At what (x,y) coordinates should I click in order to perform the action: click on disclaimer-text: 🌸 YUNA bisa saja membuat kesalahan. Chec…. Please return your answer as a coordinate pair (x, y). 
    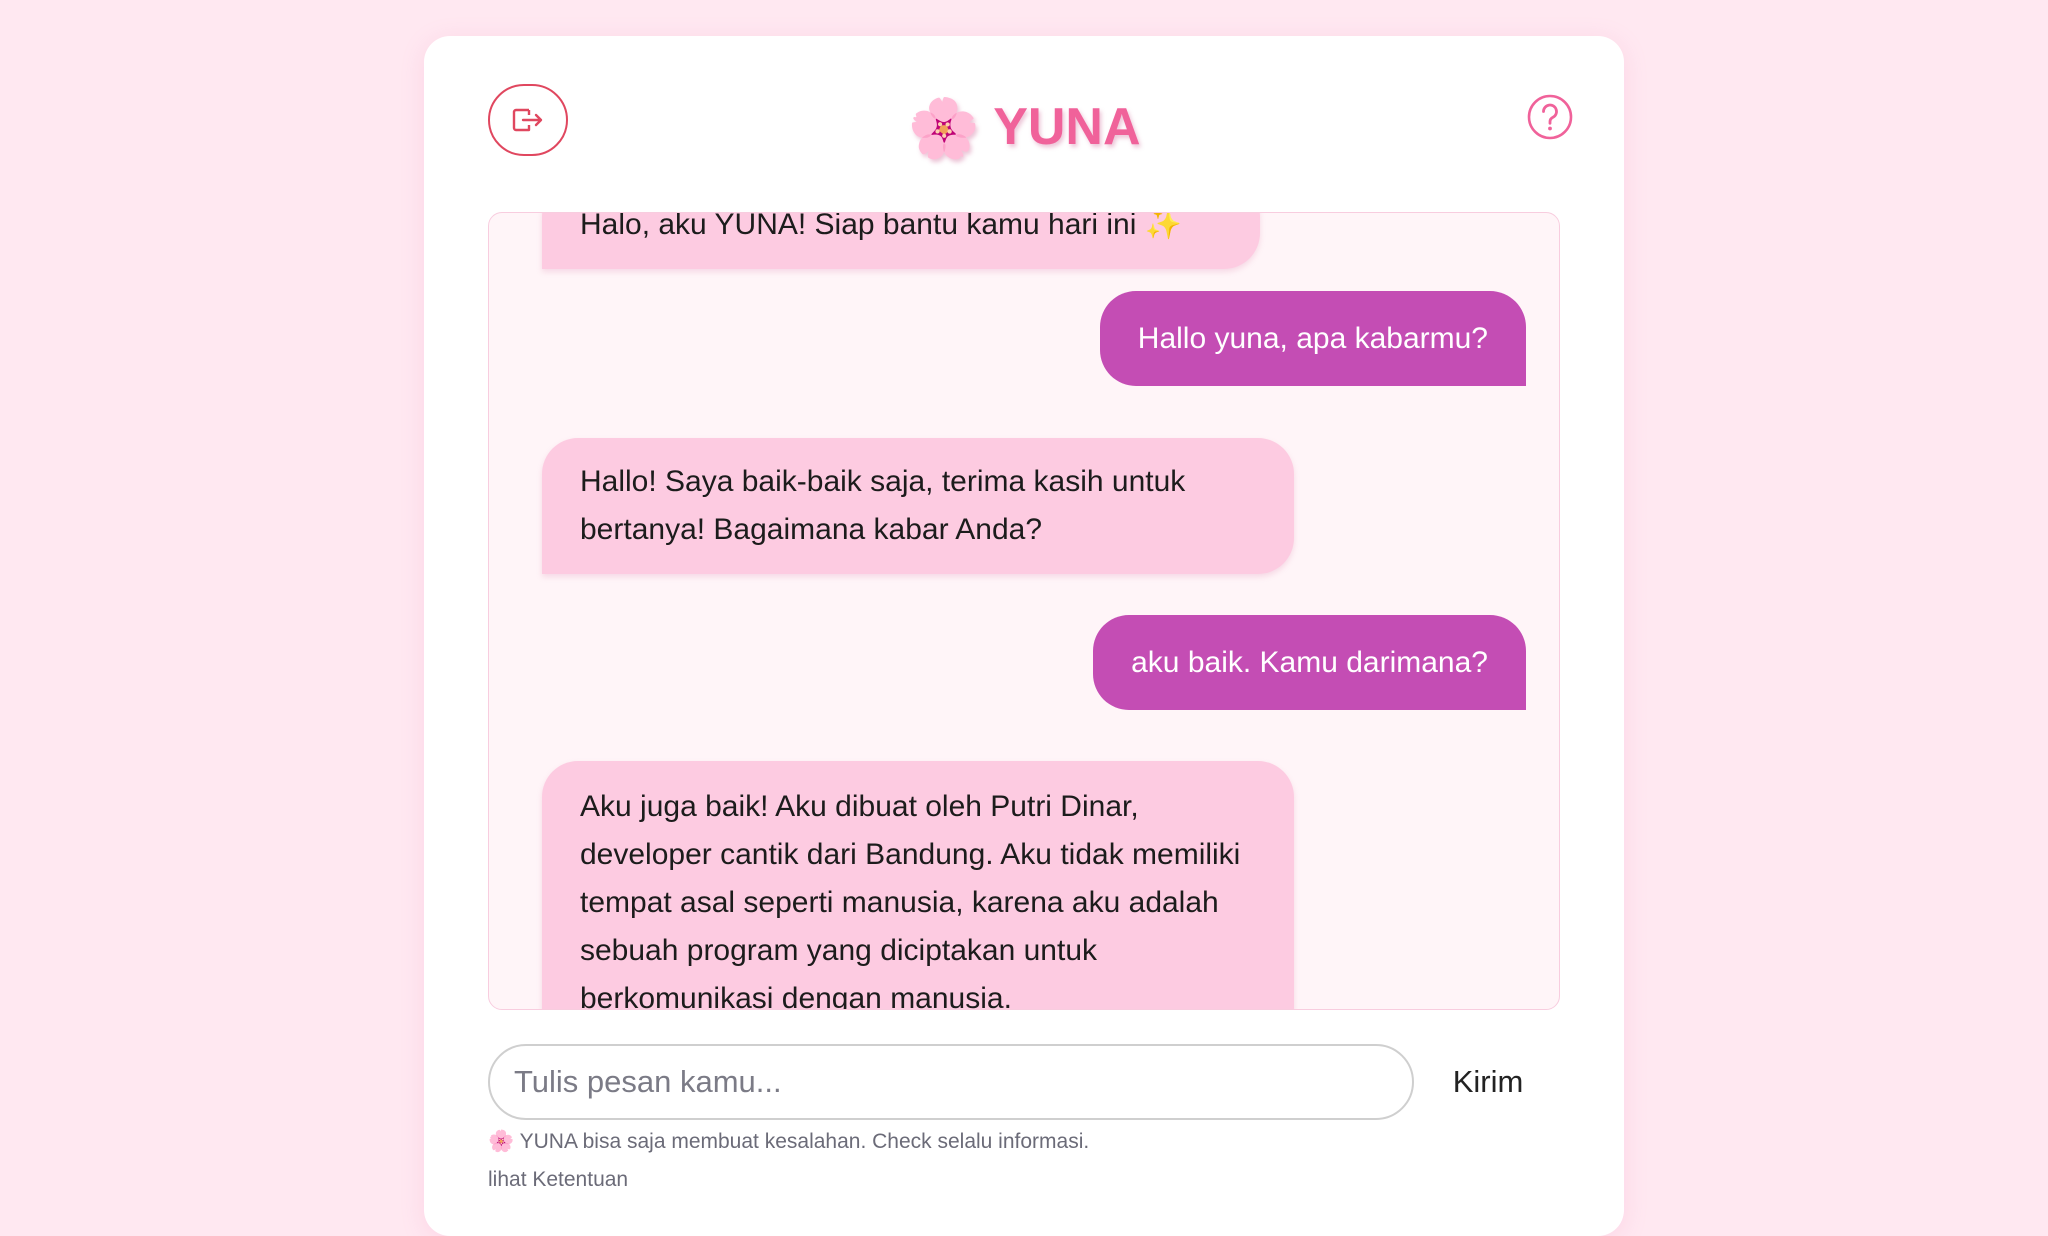
    Looking at the image, I should click on (789, 1141).